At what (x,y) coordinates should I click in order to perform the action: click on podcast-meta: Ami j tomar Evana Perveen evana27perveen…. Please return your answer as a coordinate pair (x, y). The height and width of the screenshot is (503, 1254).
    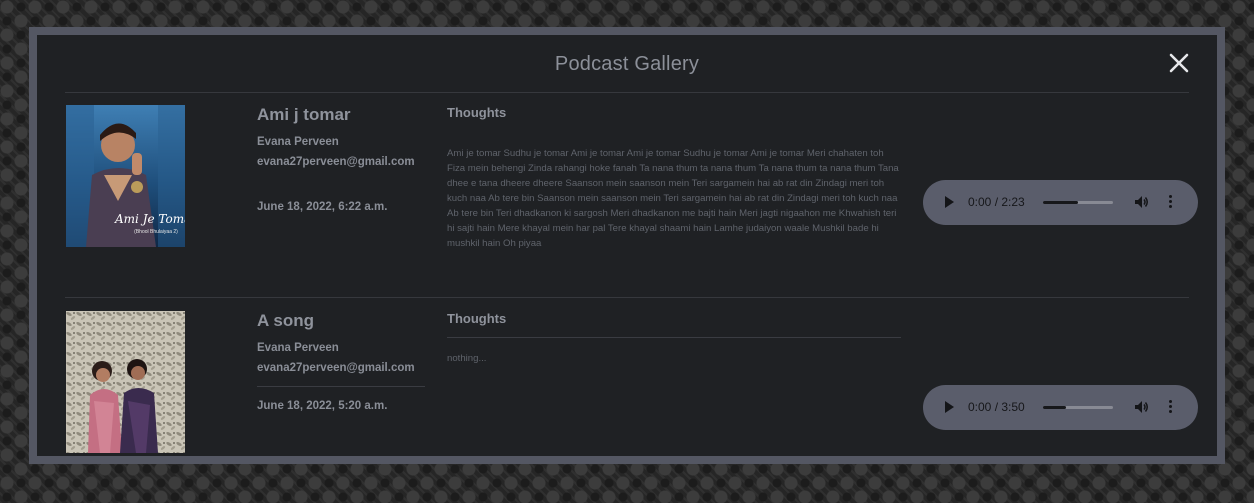
    Looking at the image, I should click on (341, 159).